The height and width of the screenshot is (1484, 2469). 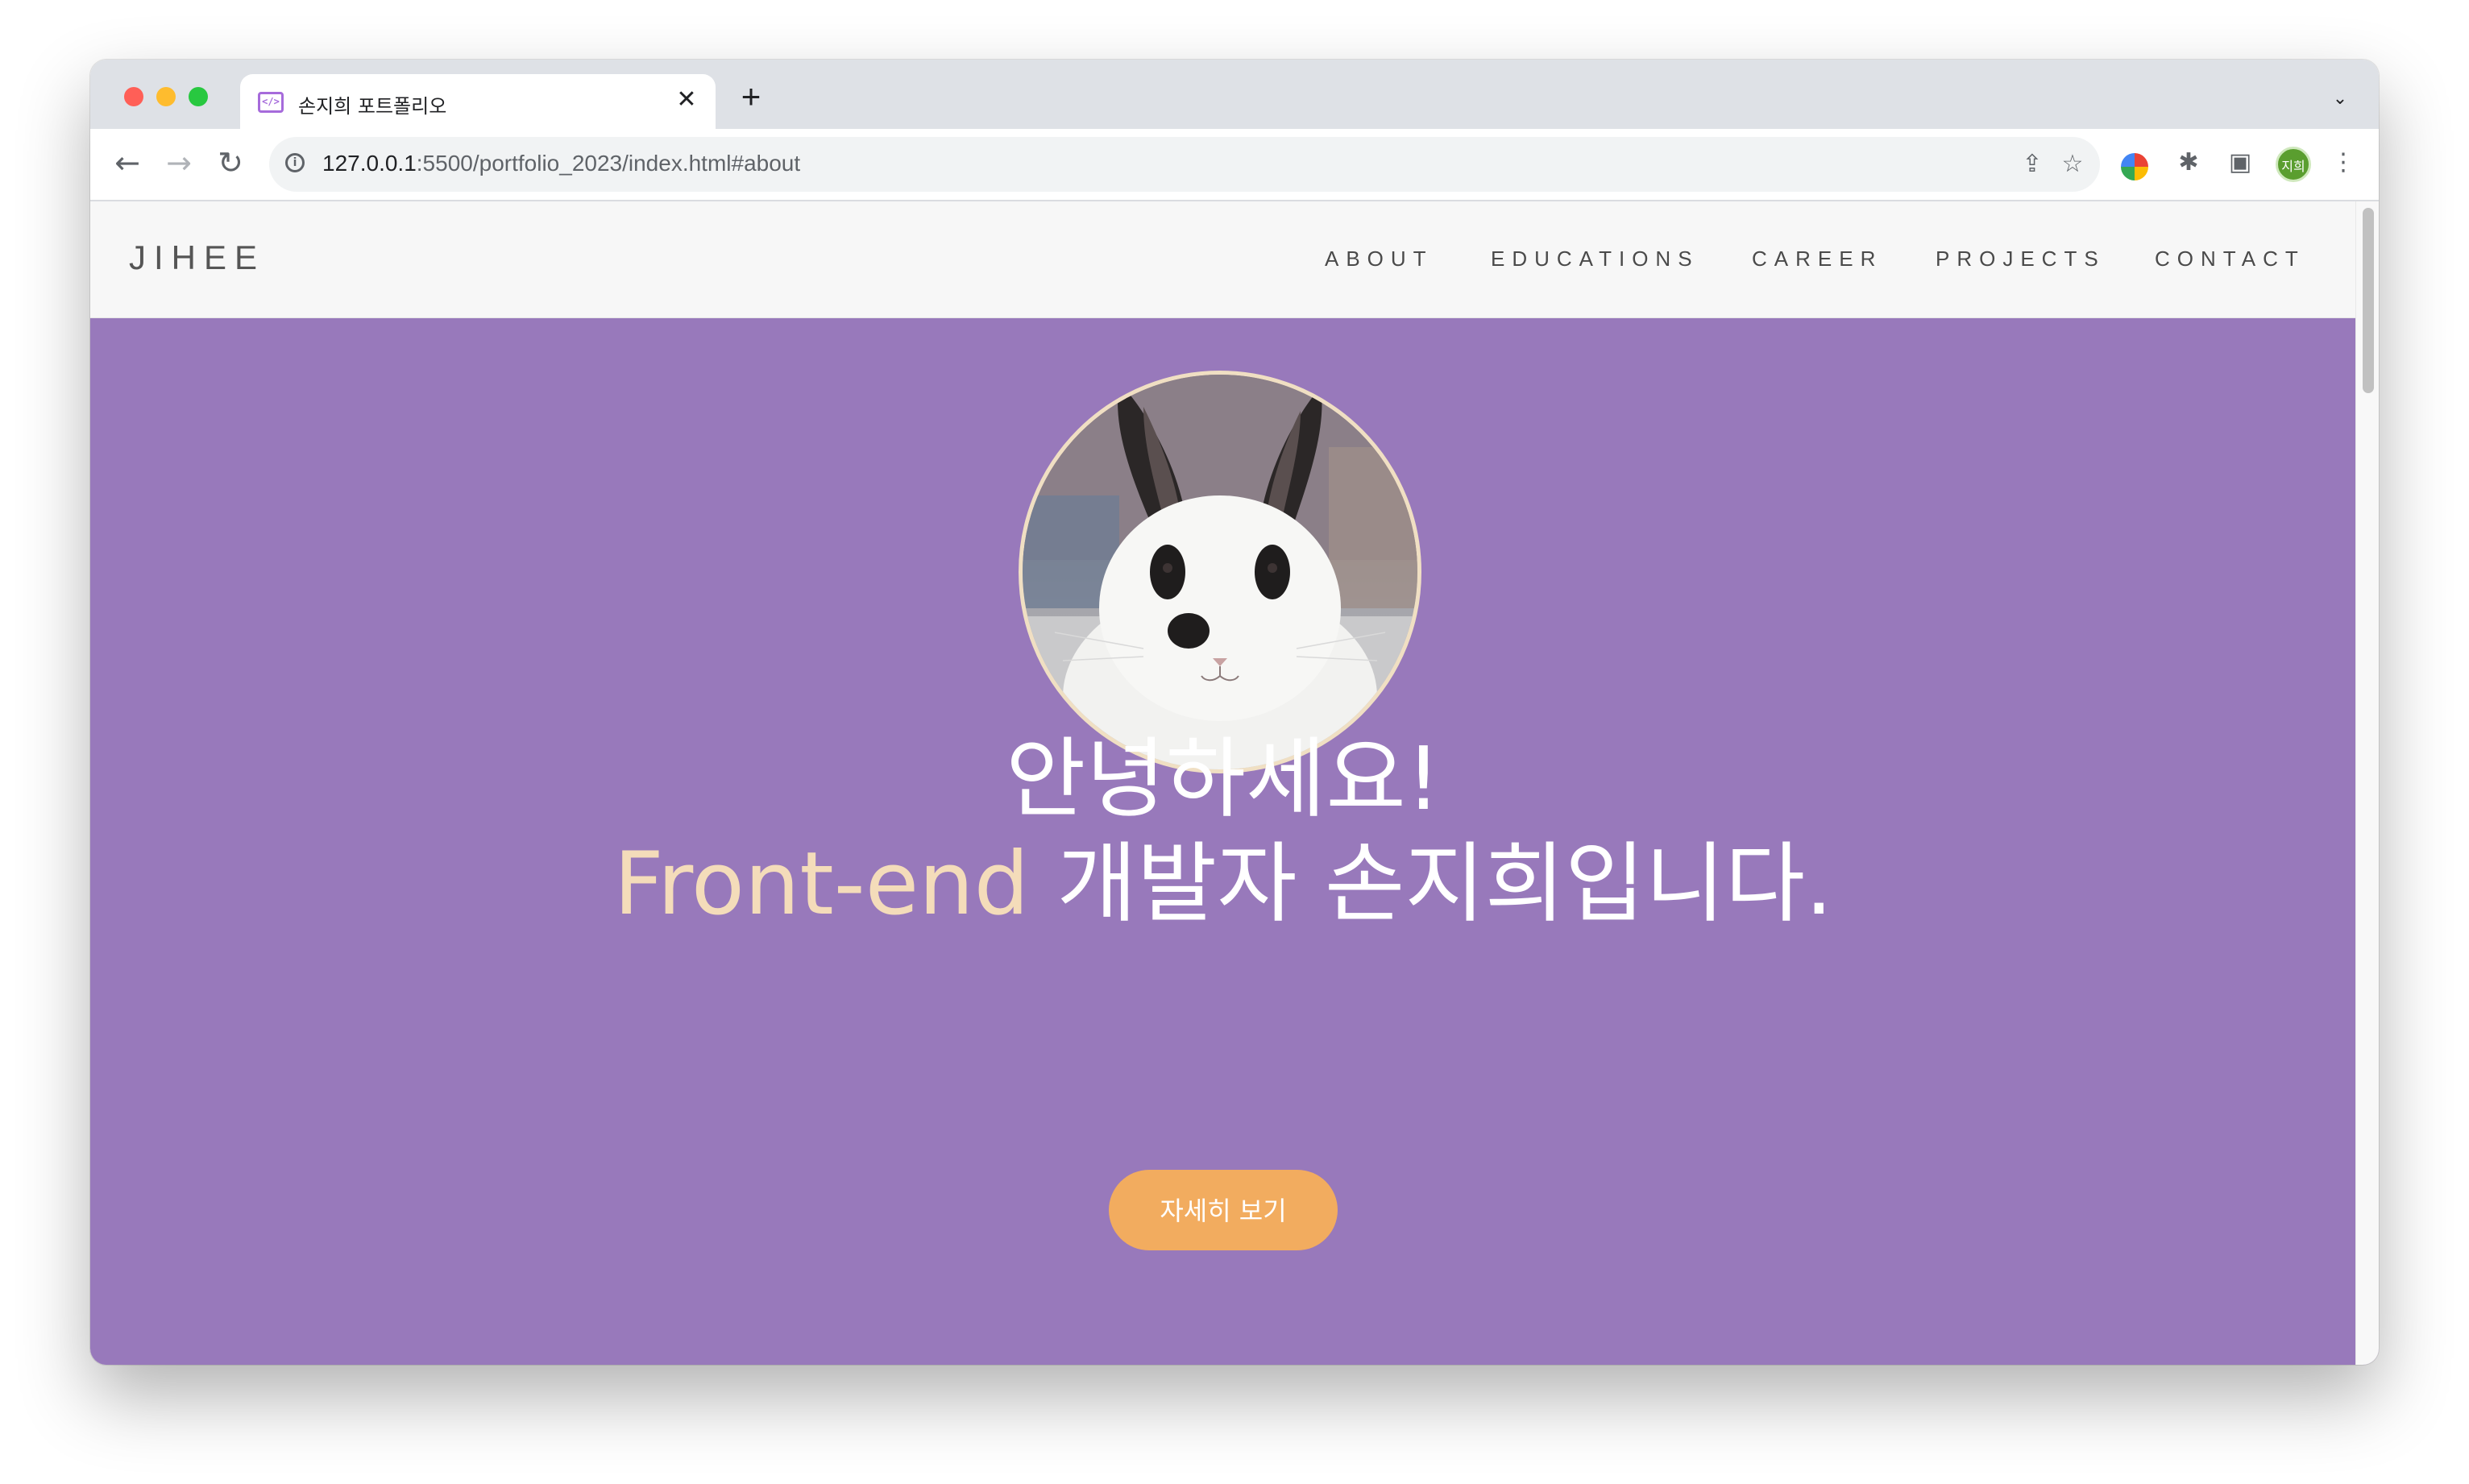 I want to click on site-info-icon: i, so click(x=295, y=162).